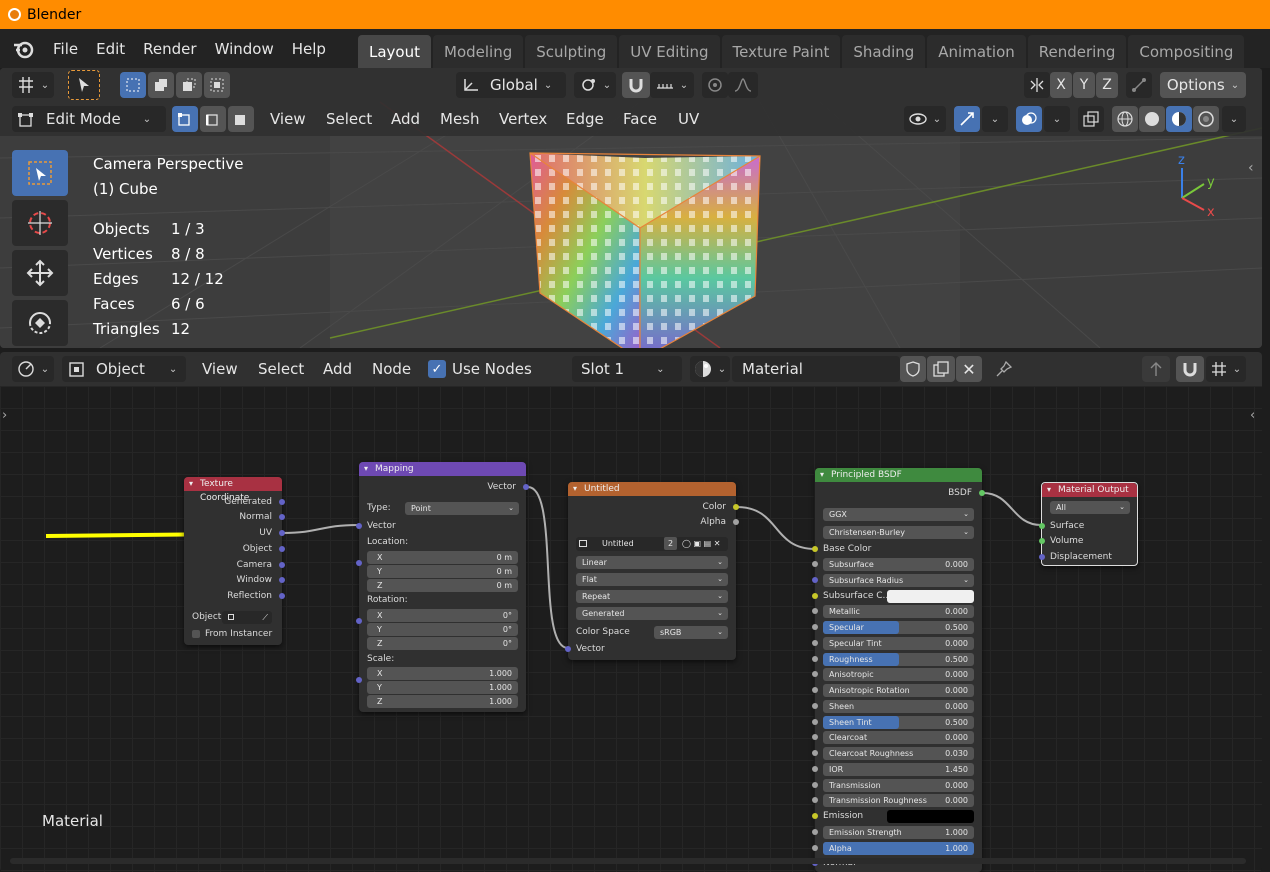 Image resolution: width=1270 pixels, height=872 pixels. Describe the element at coordinates (462, 508) in the screenshot. I see `type-dropdown: Point ⌄` at that location.